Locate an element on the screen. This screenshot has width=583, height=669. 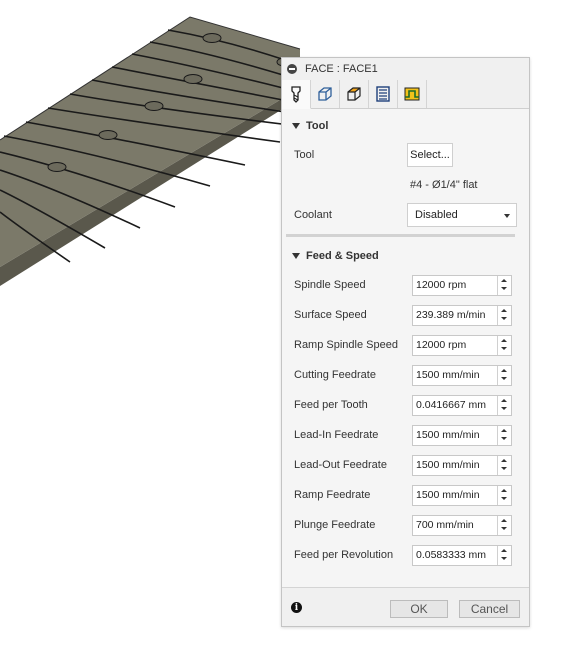
feed-speed-row: Lead-In Feedrate 1500 mm/min is located at coordinates (405, 435).